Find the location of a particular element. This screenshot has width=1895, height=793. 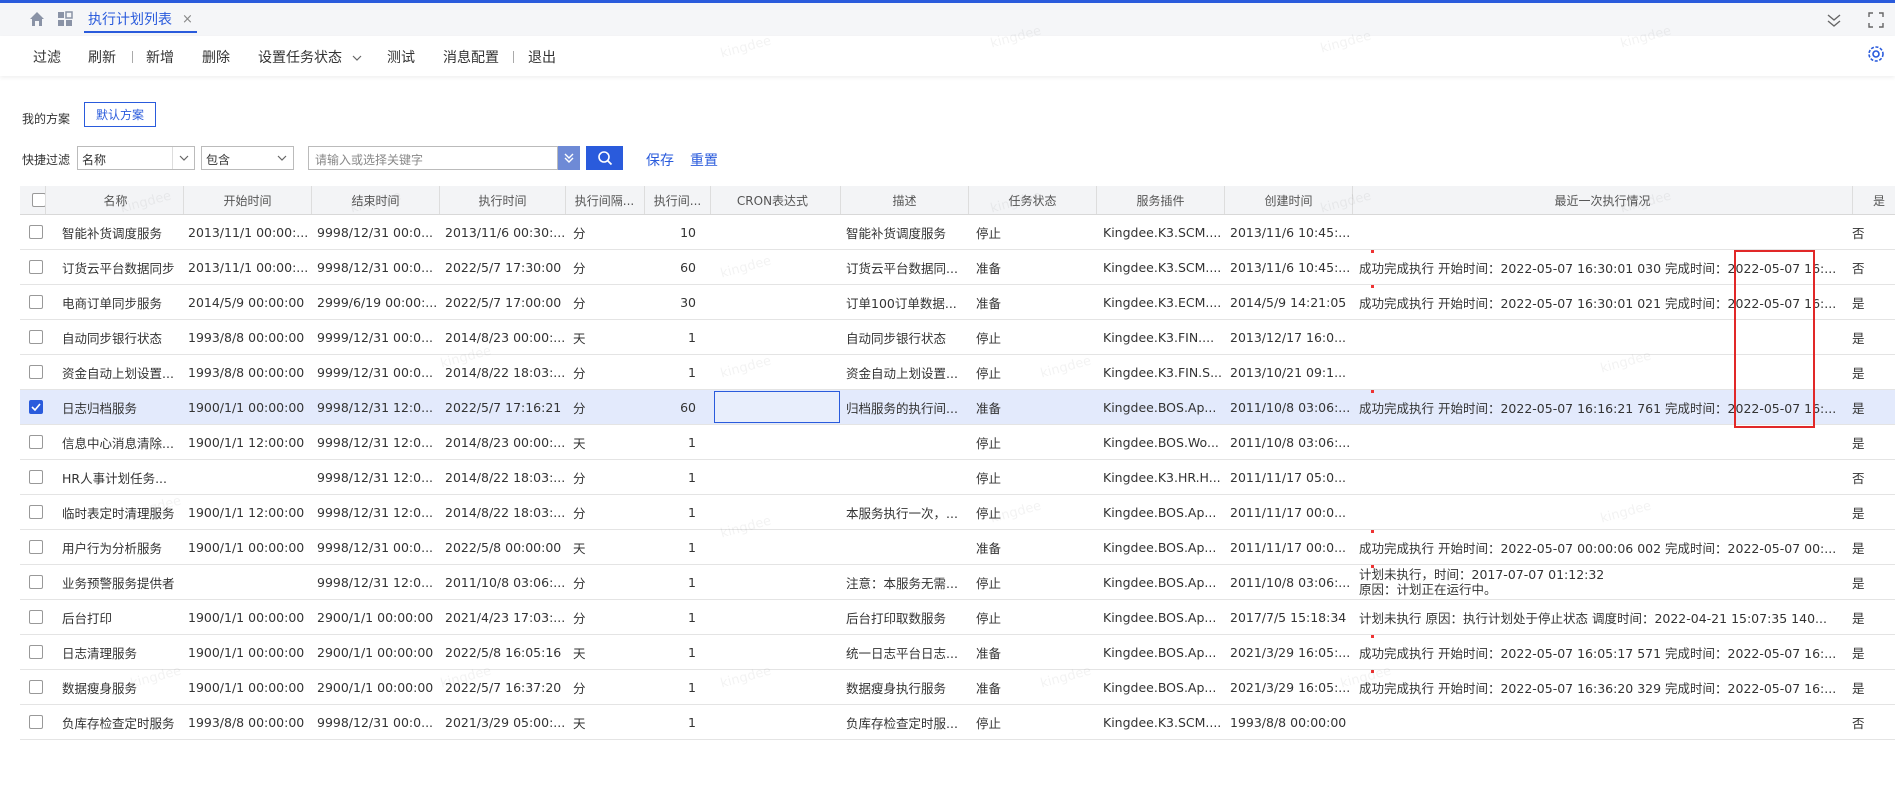

column-header-desc: 描述 is located at coordinates (904, 200).